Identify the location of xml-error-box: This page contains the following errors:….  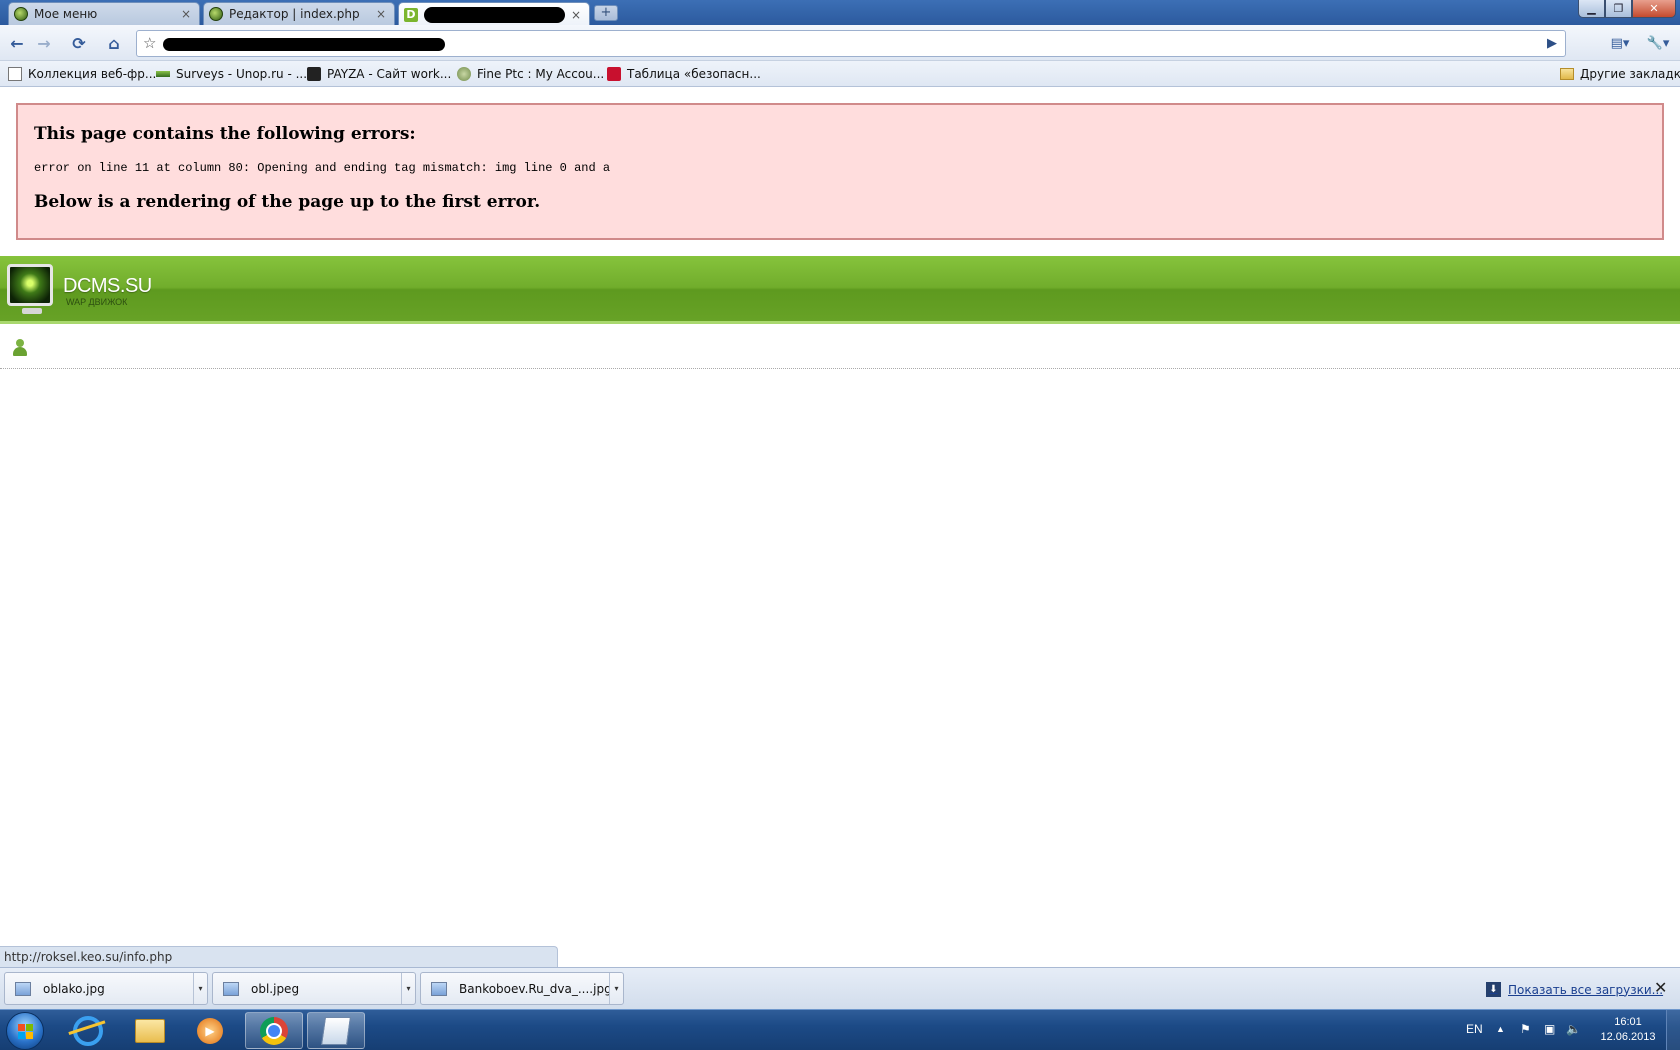
(840, 171).